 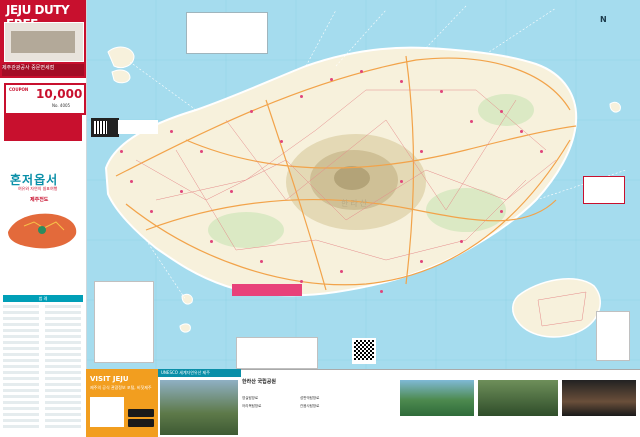 I want to click on map-label: 제주전도, so click(x=39, y=200).